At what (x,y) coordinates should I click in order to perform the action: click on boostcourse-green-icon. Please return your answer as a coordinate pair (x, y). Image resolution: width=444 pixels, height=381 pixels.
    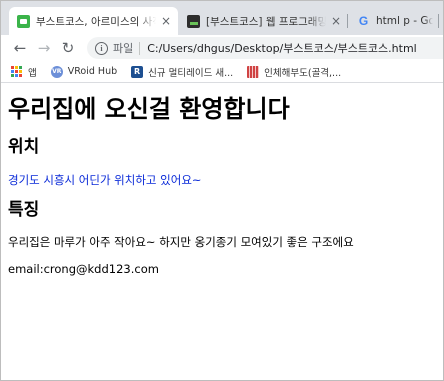
    Looking at the image, I should click on (23, 21).